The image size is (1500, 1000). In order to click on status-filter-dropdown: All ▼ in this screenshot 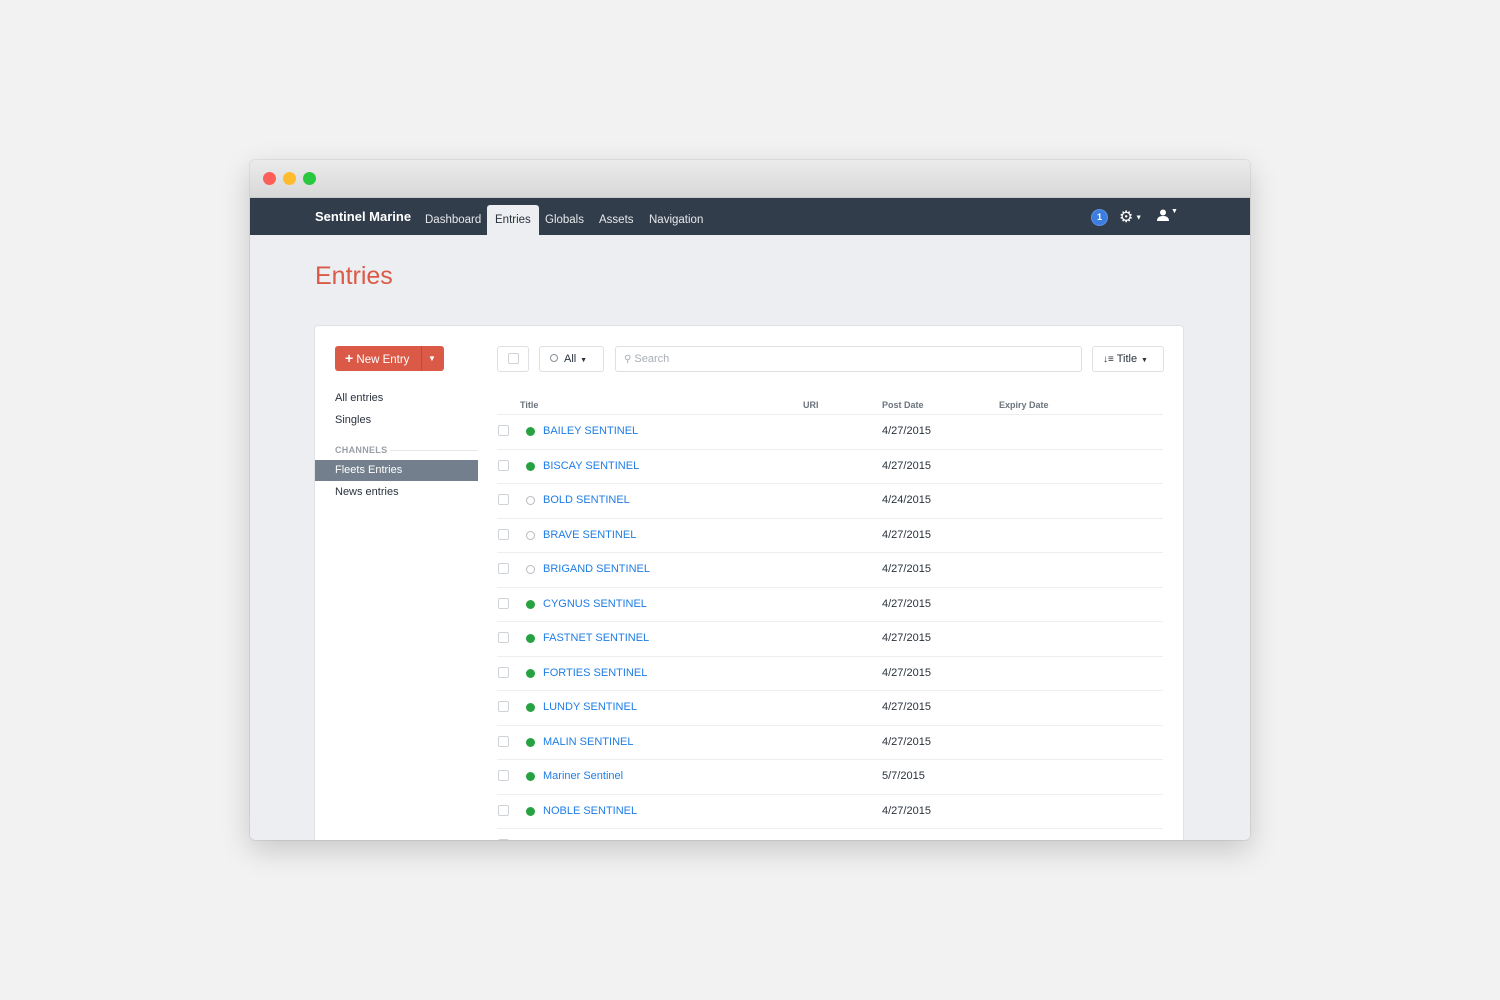, I will do `click(571, 359)`.